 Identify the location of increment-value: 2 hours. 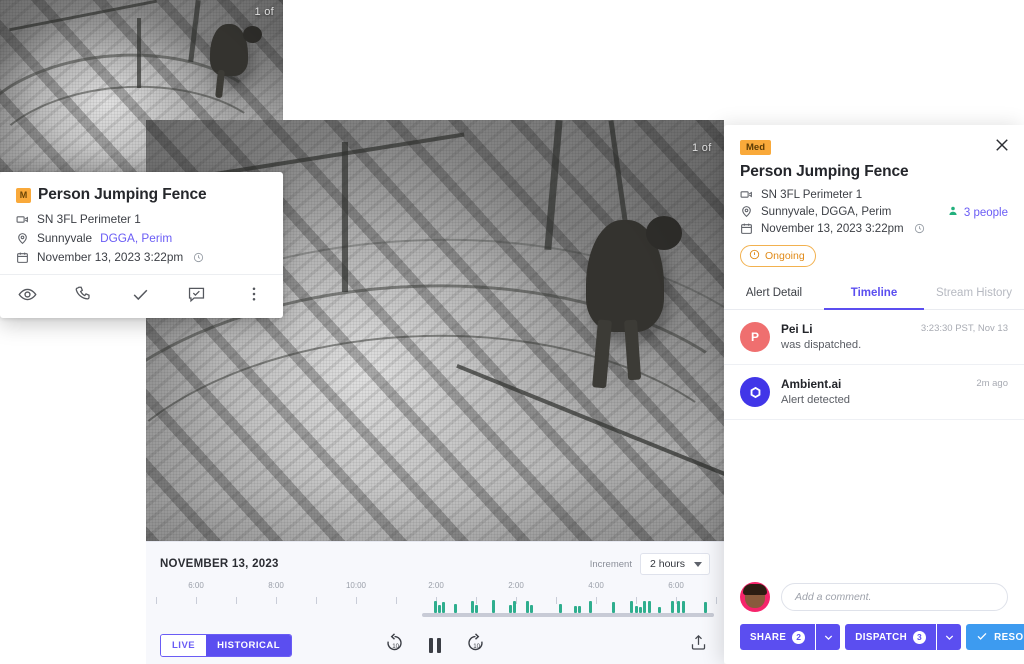
(667, 564).